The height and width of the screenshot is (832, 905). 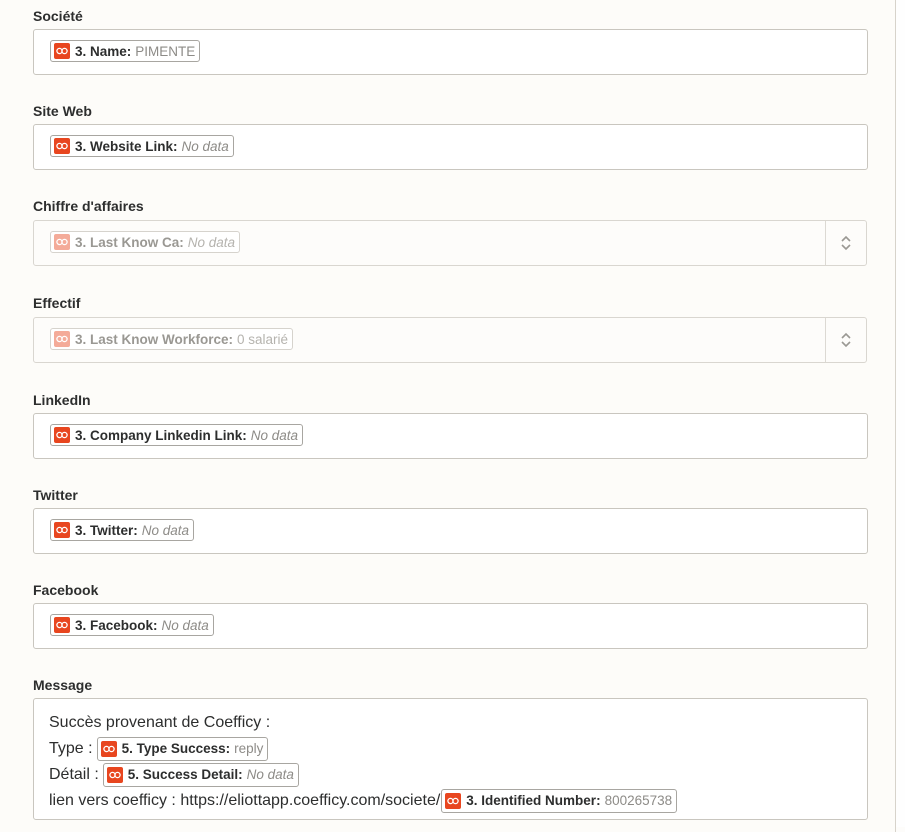 I want to click on chiffre-affaires-input: 3. Last Know Ca: No data, so click(x=450, y=243).